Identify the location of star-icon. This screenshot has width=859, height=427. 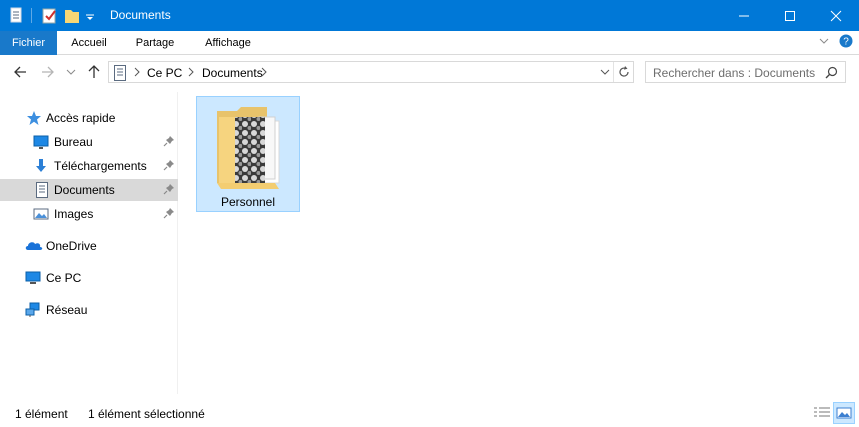
(34, 118).